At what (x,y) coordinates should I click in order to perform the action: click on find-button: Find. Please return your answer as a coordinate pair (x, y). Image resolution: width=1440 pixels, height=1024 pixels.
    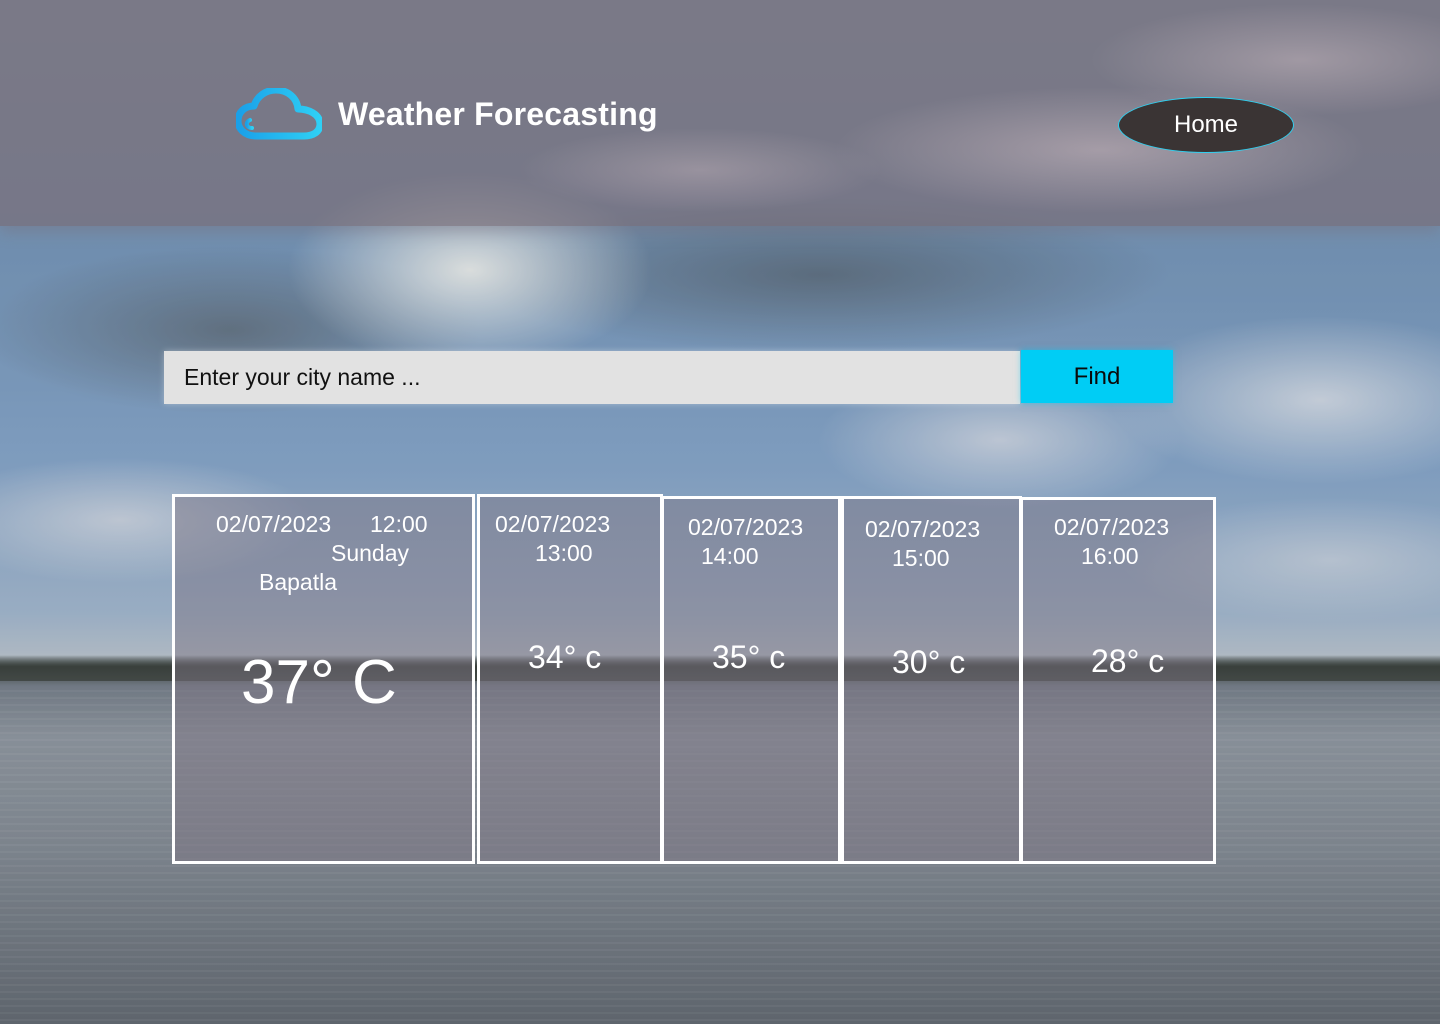
    Looking at the image, I should click on (1097, 376).